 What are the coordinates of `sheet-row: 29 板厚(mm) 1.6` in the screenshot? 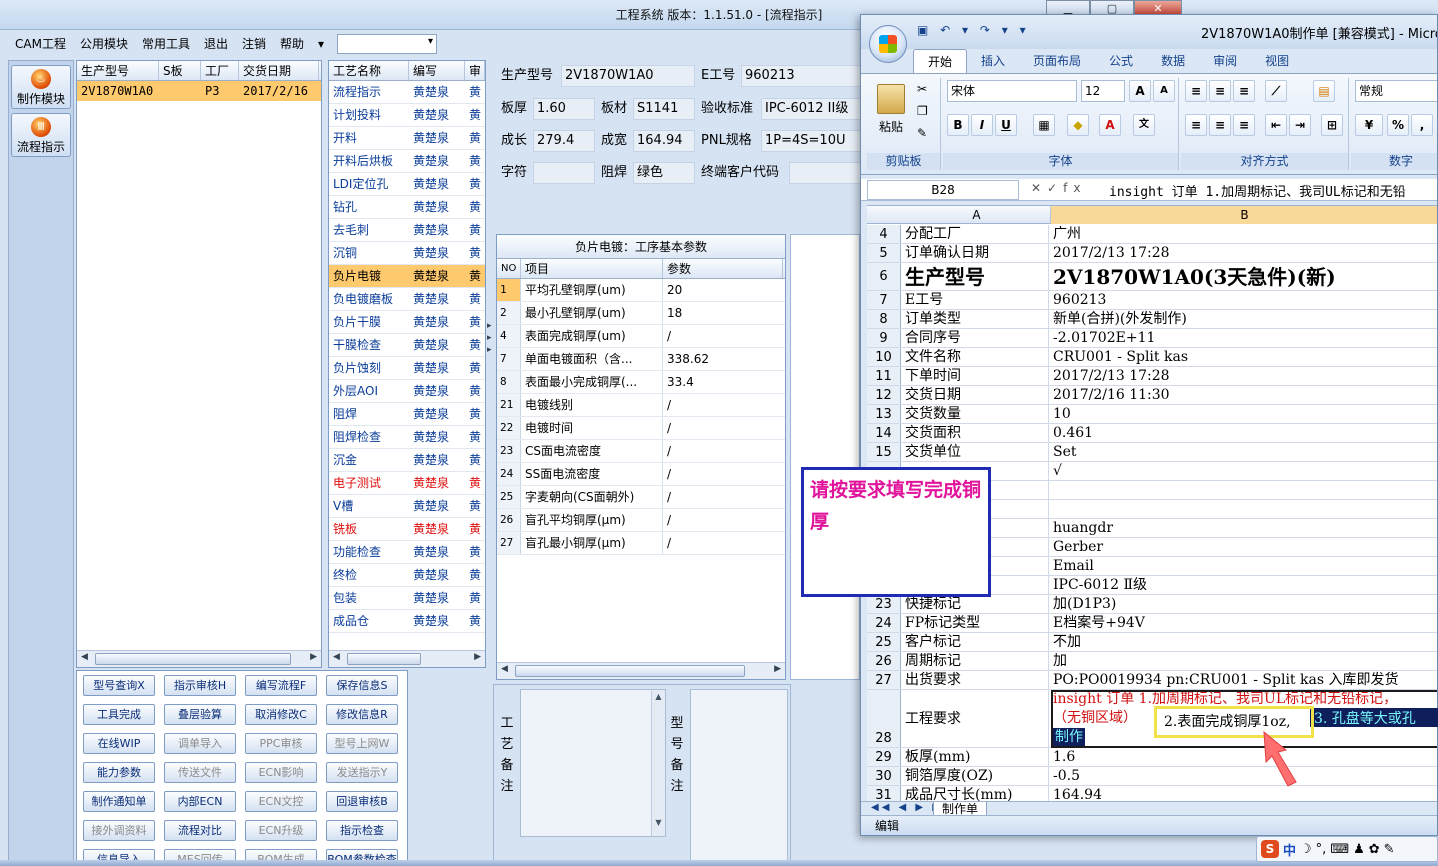 It's located at (1152, 757).